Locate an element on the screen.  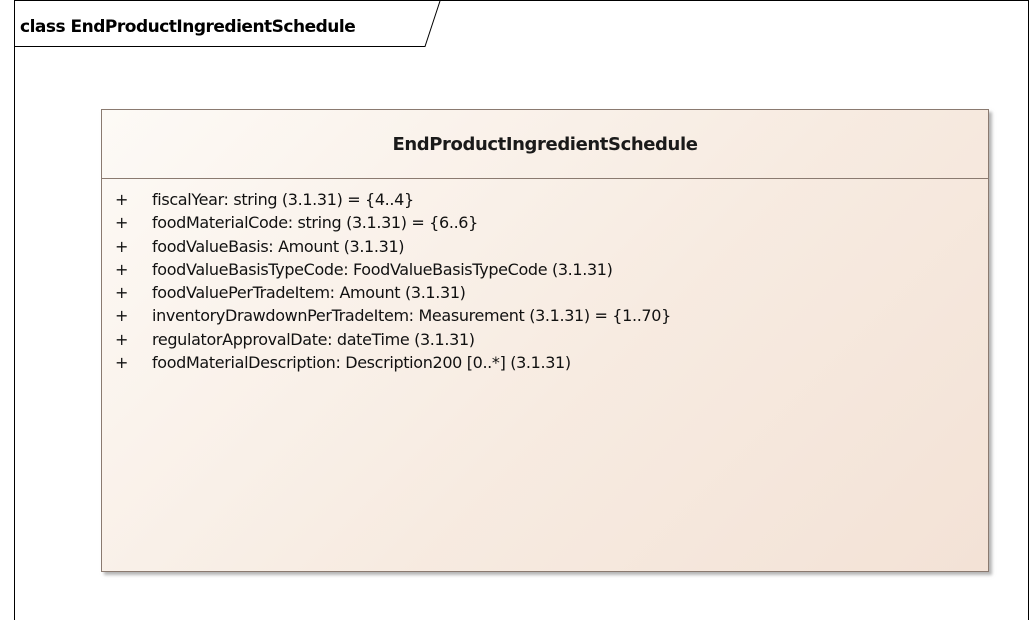
class-name: EndProductIngredientSchedule is located at coordinates (545, 144).